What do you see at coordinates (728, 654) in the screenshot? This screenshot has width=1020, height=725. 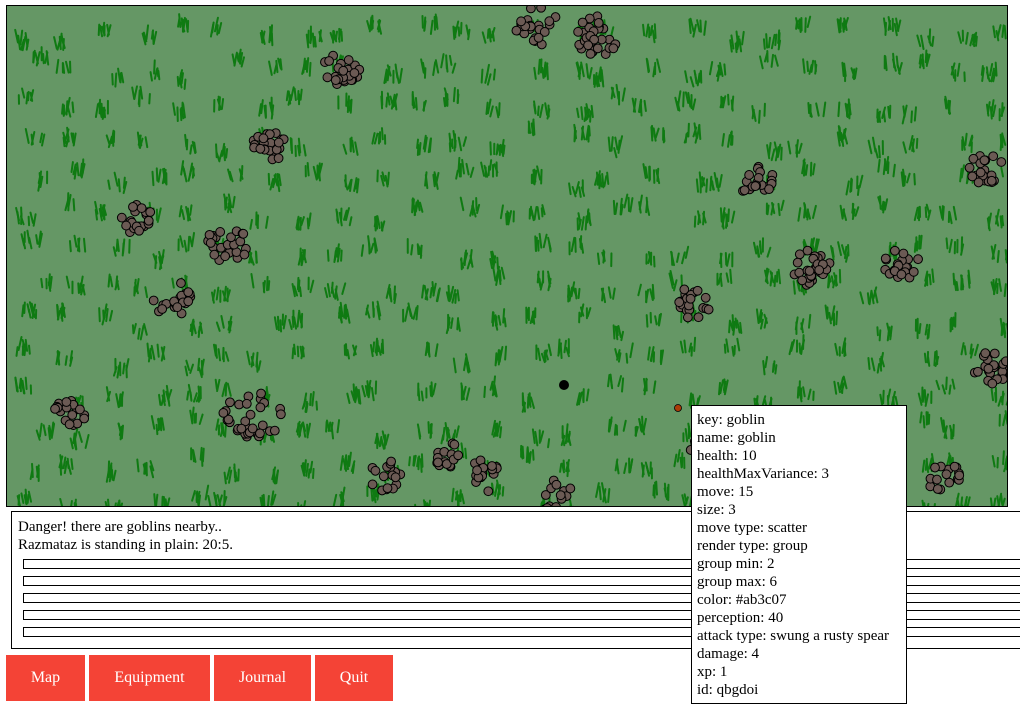 I see `tooltip-line: damage: 4` at bounding box center [728, 654].